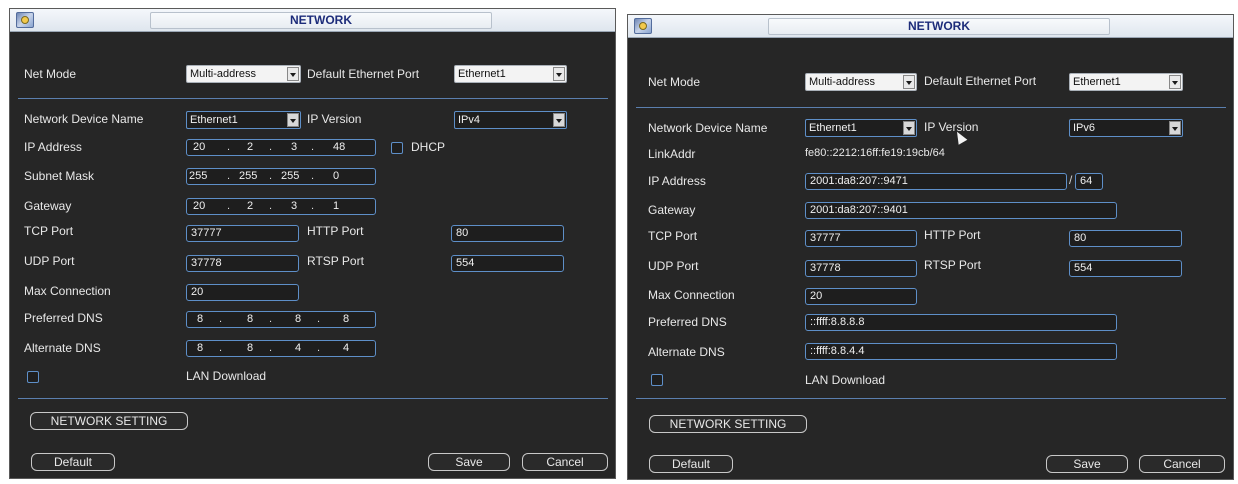  I want to click on preferred-dns-label: Preferred DNS, so click(687, 322).